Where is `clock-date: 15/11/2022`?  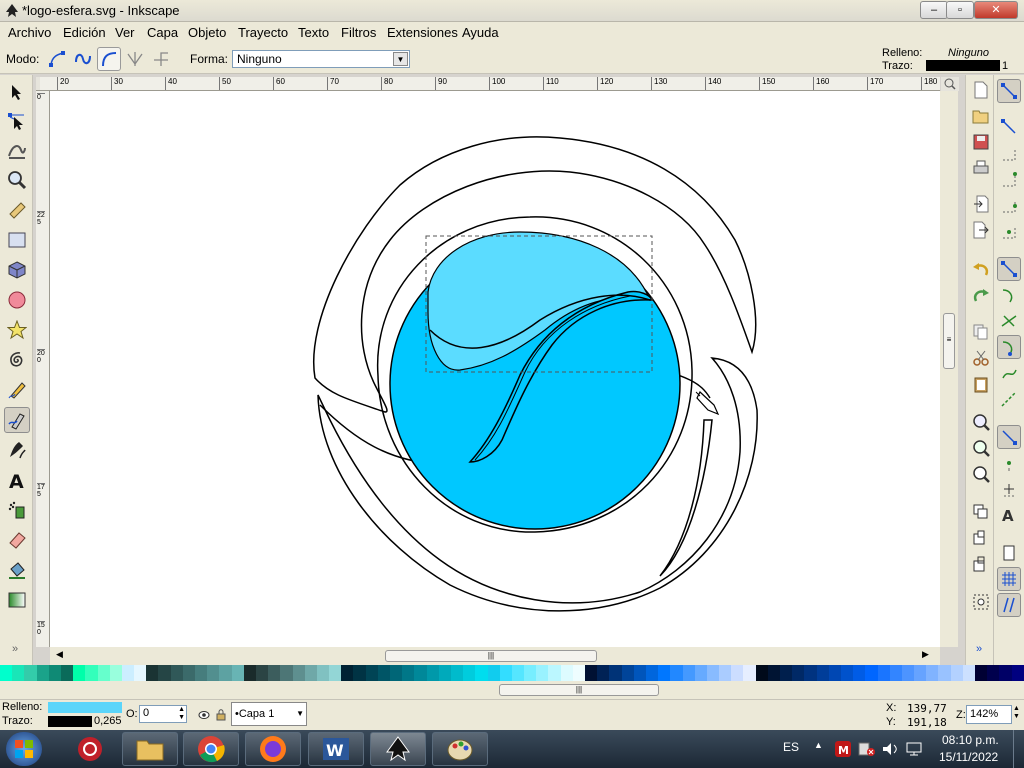
clock-date: 15/11/2022 is located at coordinates (968, 757).